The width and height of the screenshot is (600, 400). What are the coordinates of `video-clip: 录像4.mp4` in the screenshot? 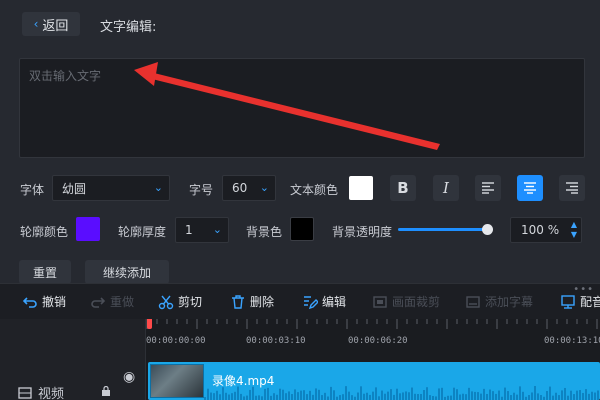 It's located at (374, 381).